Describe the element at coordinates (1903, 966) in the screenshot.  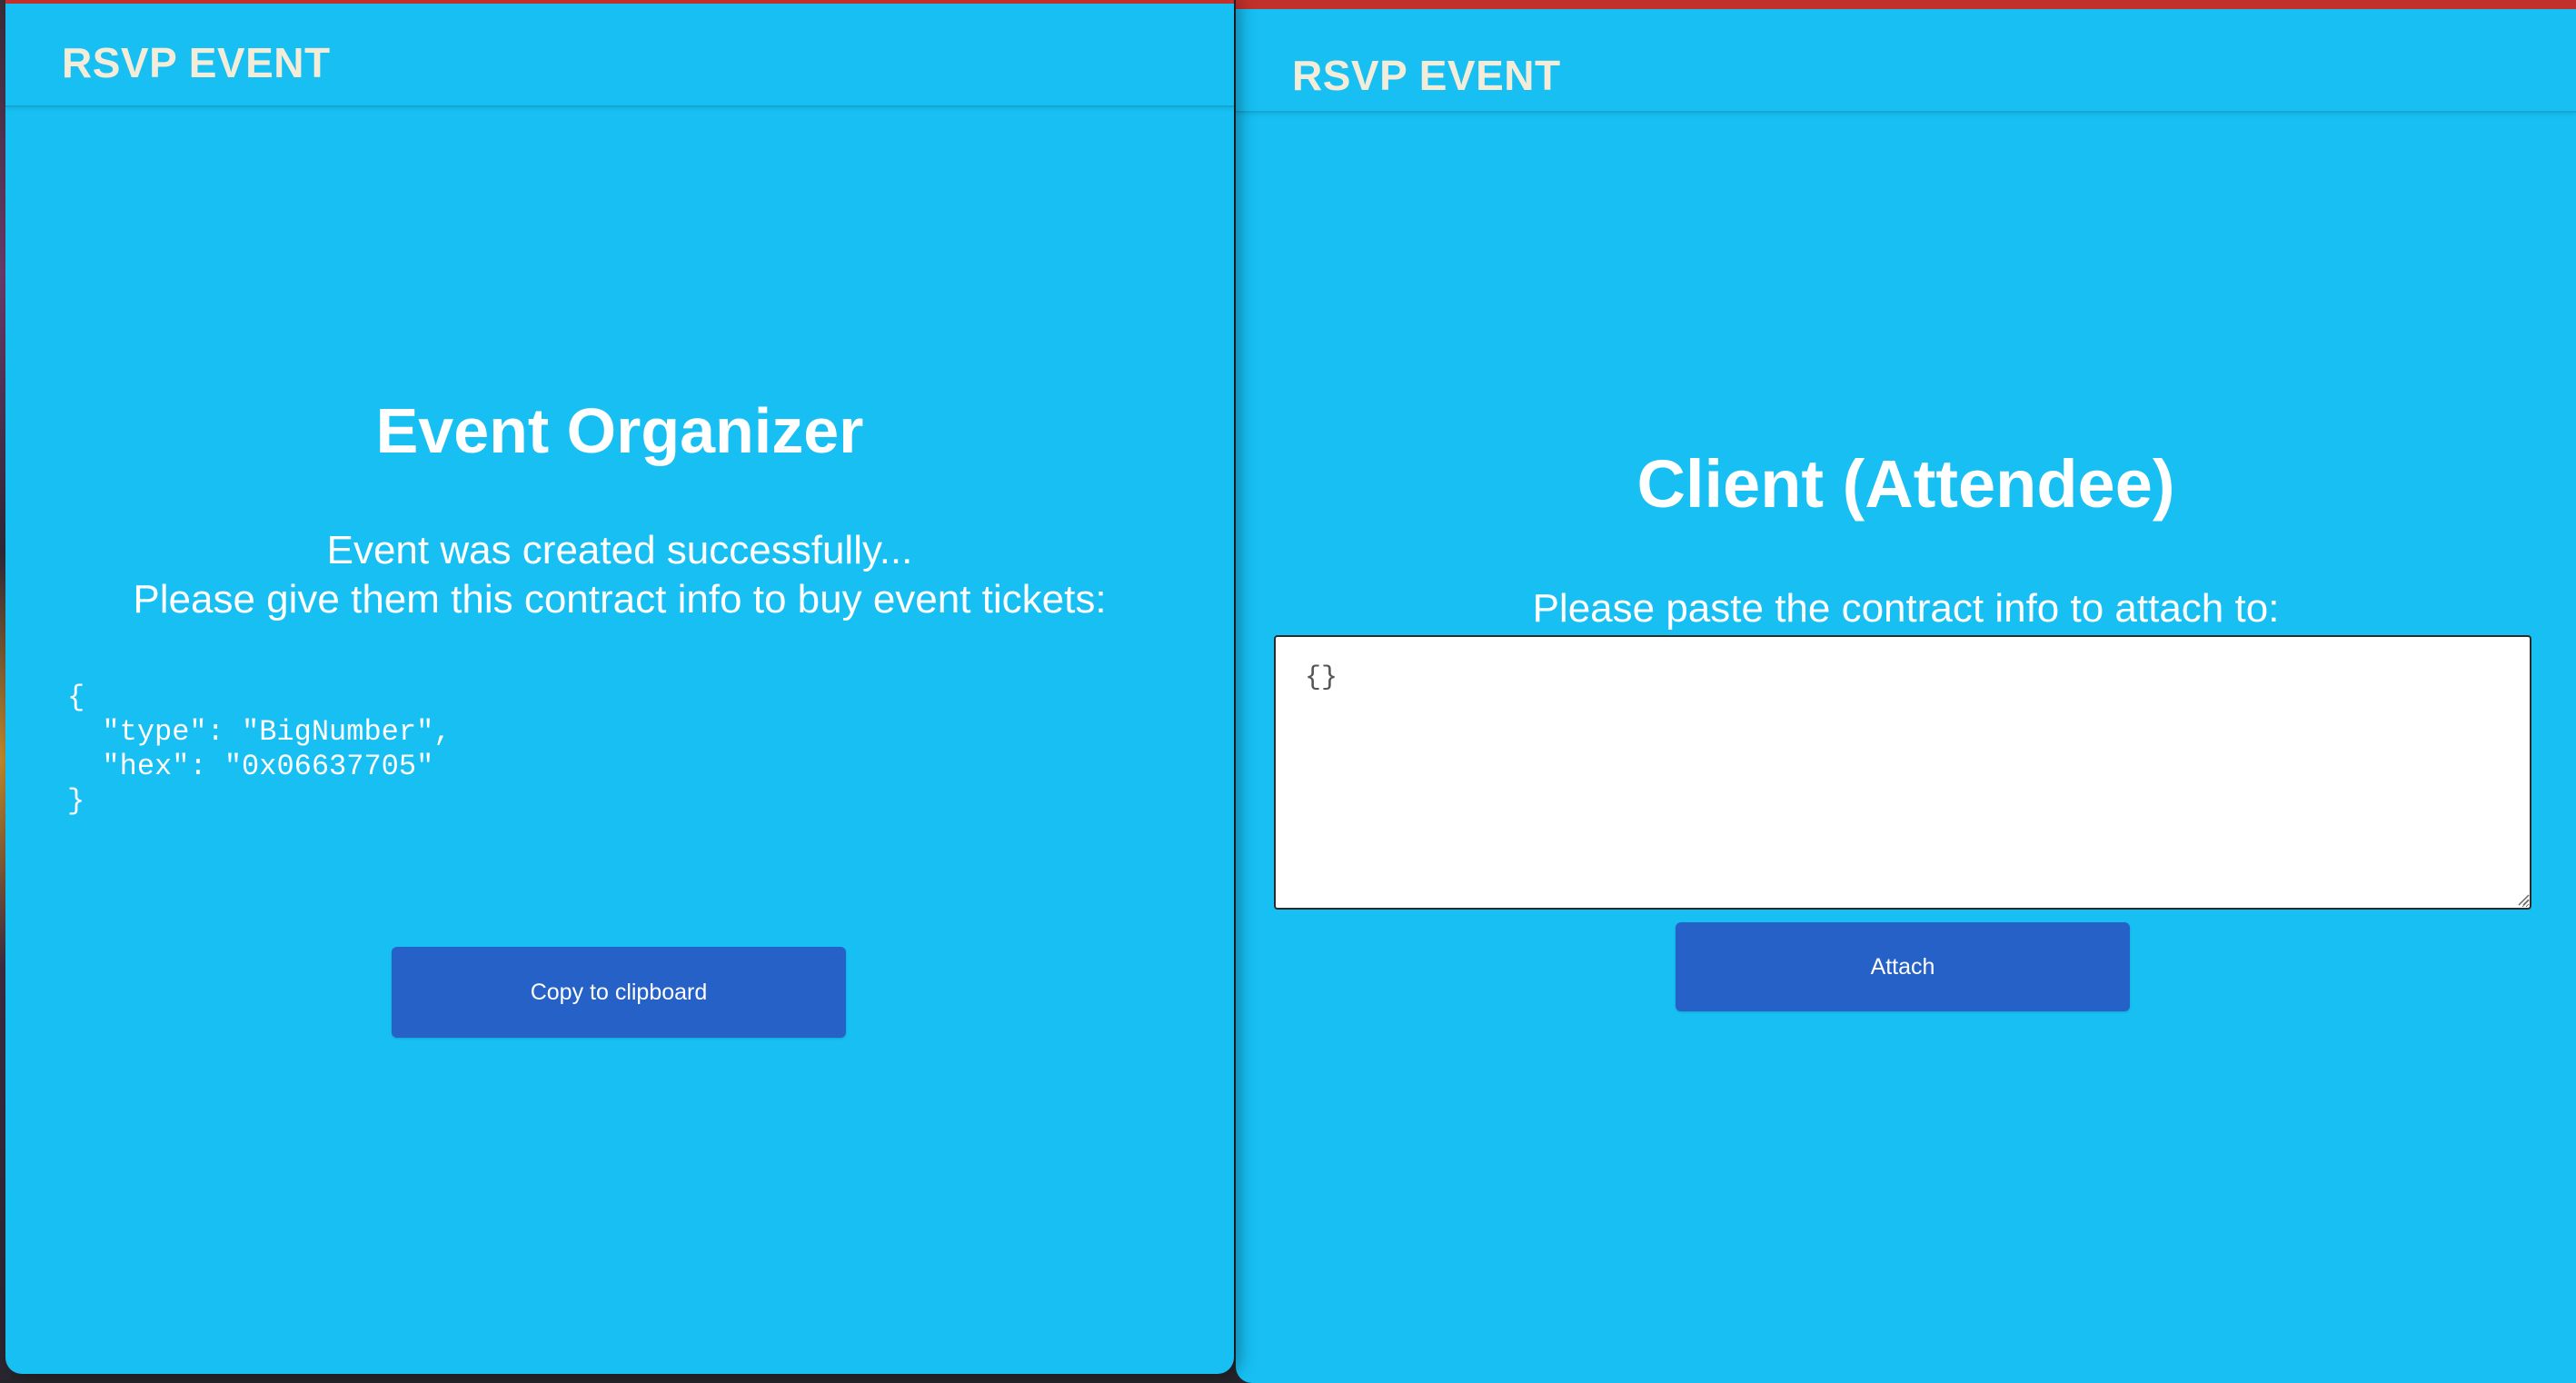
I see `attach-button: Attach` at that location.